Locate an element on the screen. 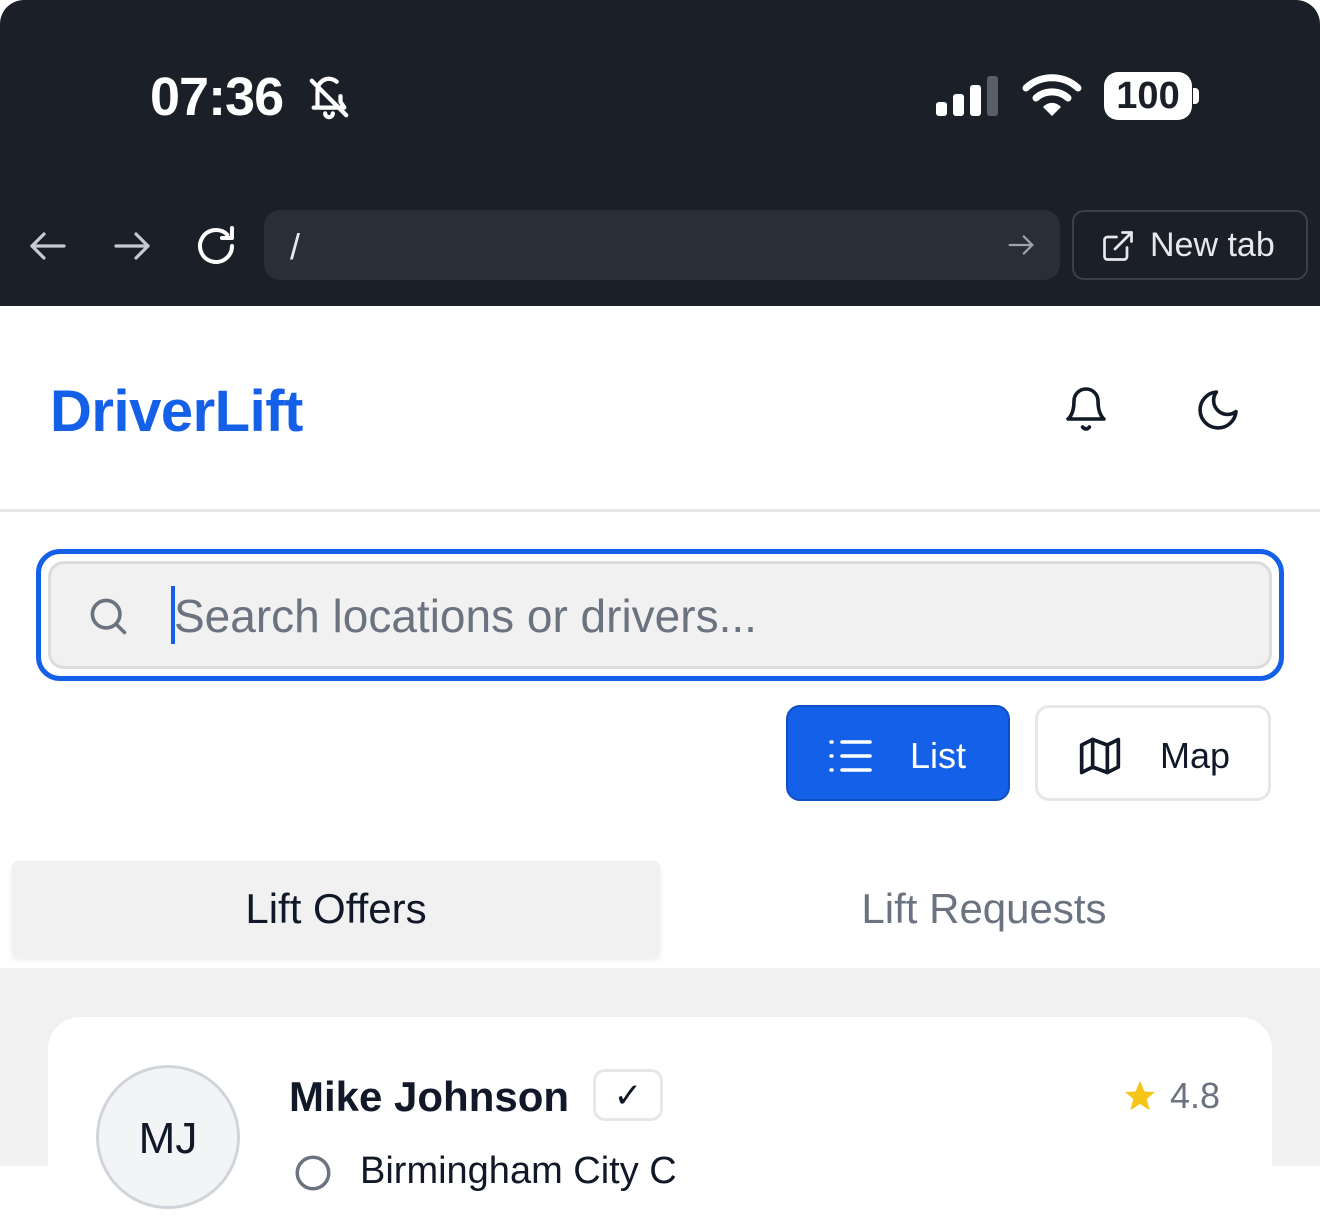 This screenshot has height=1217, width=1320. map-view-button: Map is located at coordinates (1153, 753).